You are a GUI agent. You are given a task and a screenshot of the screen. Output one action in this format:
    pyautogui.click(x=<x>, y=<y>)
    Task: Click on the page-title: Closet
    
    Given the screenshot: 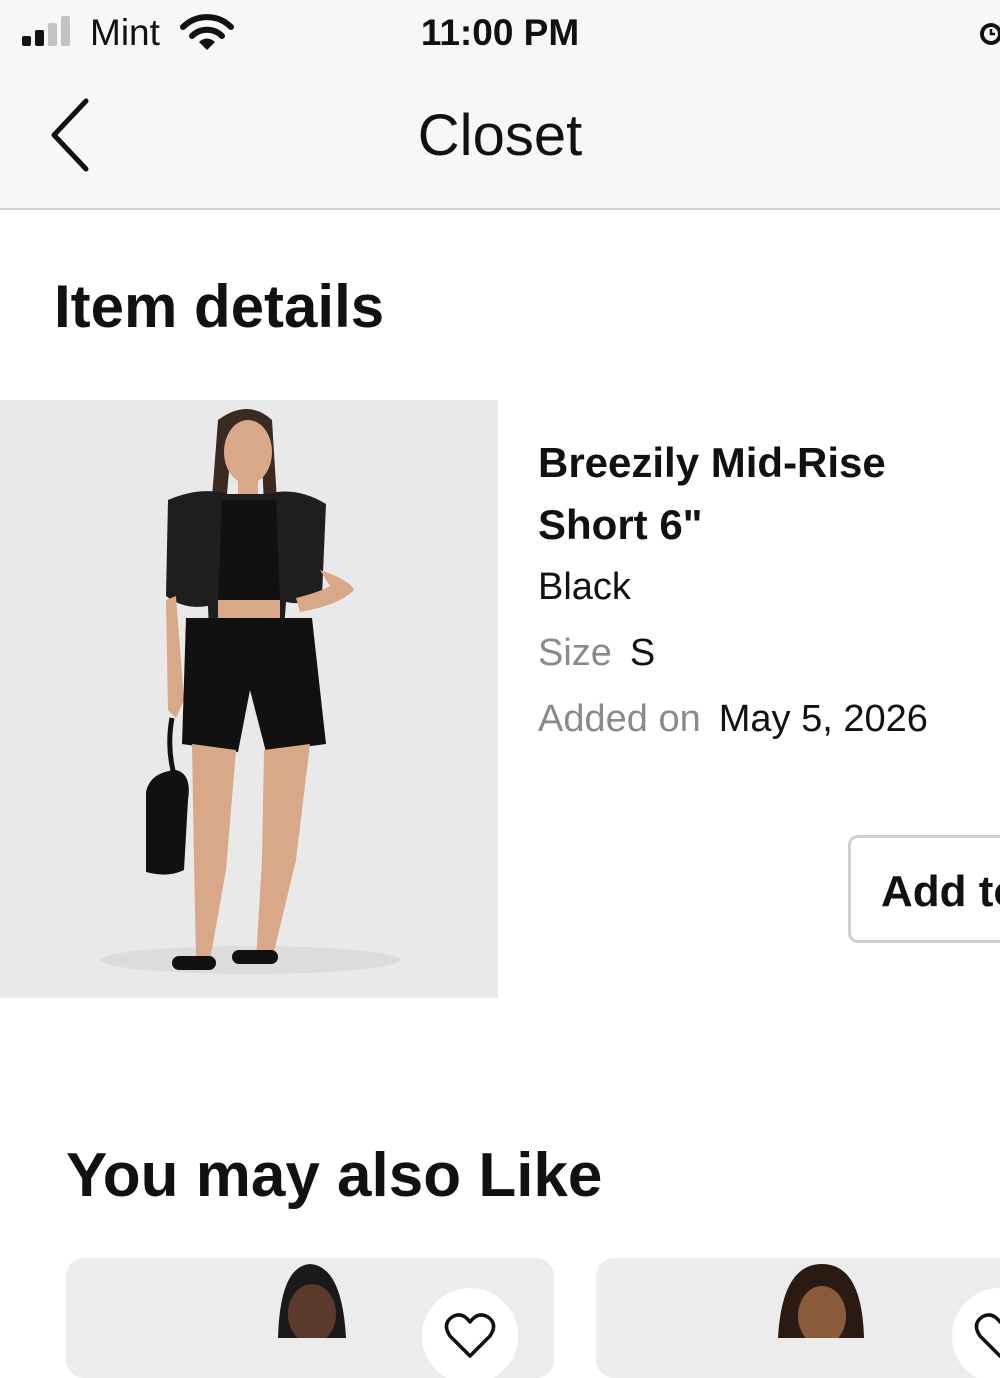 What is the action you would take?
    pyautogui.click(x=500, y=135)
    